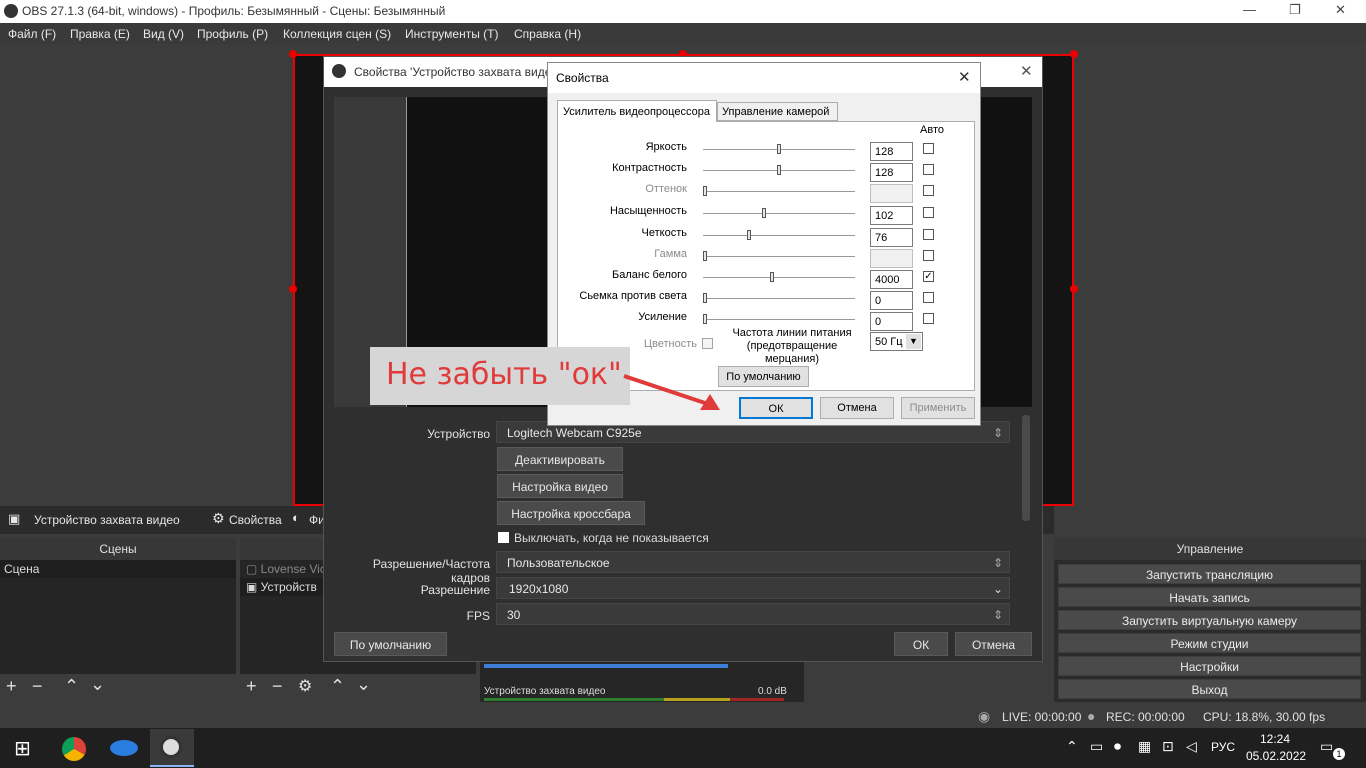 This screenshot has height=768, width=1366. What do you see at coordinates (503, 537) in the screenshot?
I see `hide-when-not-shown-checkbox` at bounding box center [503, 537].